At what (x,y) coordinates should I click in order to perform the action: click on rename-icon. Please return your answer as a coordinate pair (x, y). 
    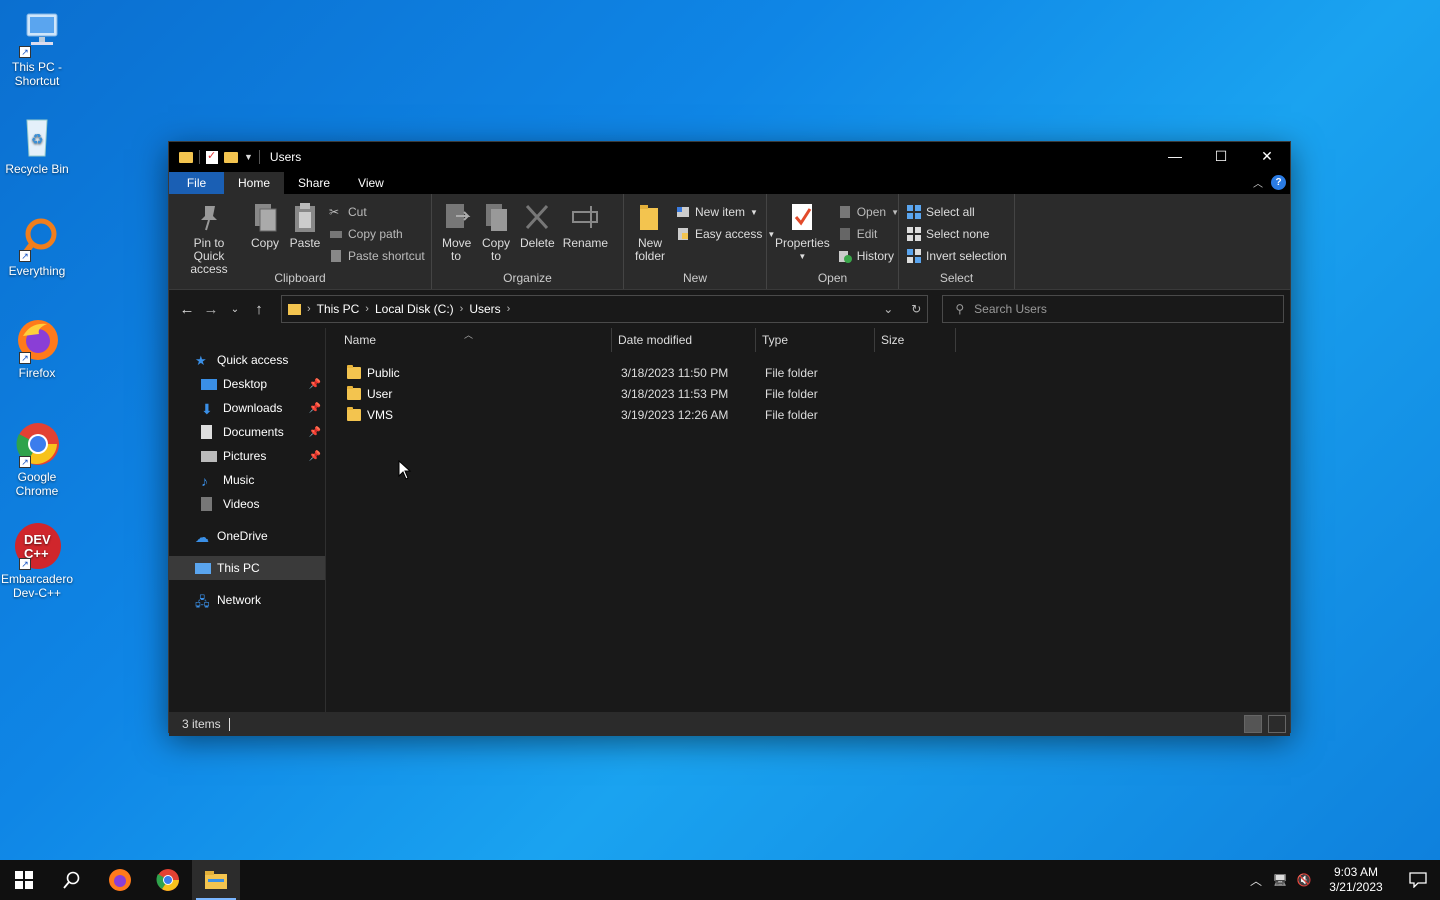
    Looking at the image, I should click on (585, 217).